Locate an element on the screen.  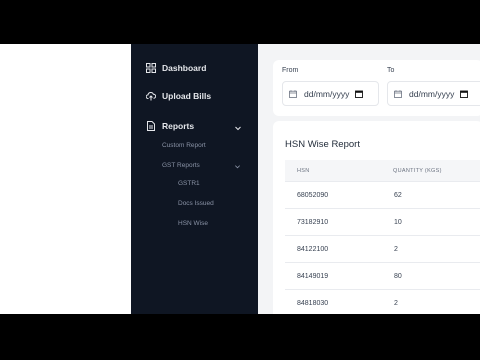
hsn-cell: 68052090 is located at coordinates (313, 195).